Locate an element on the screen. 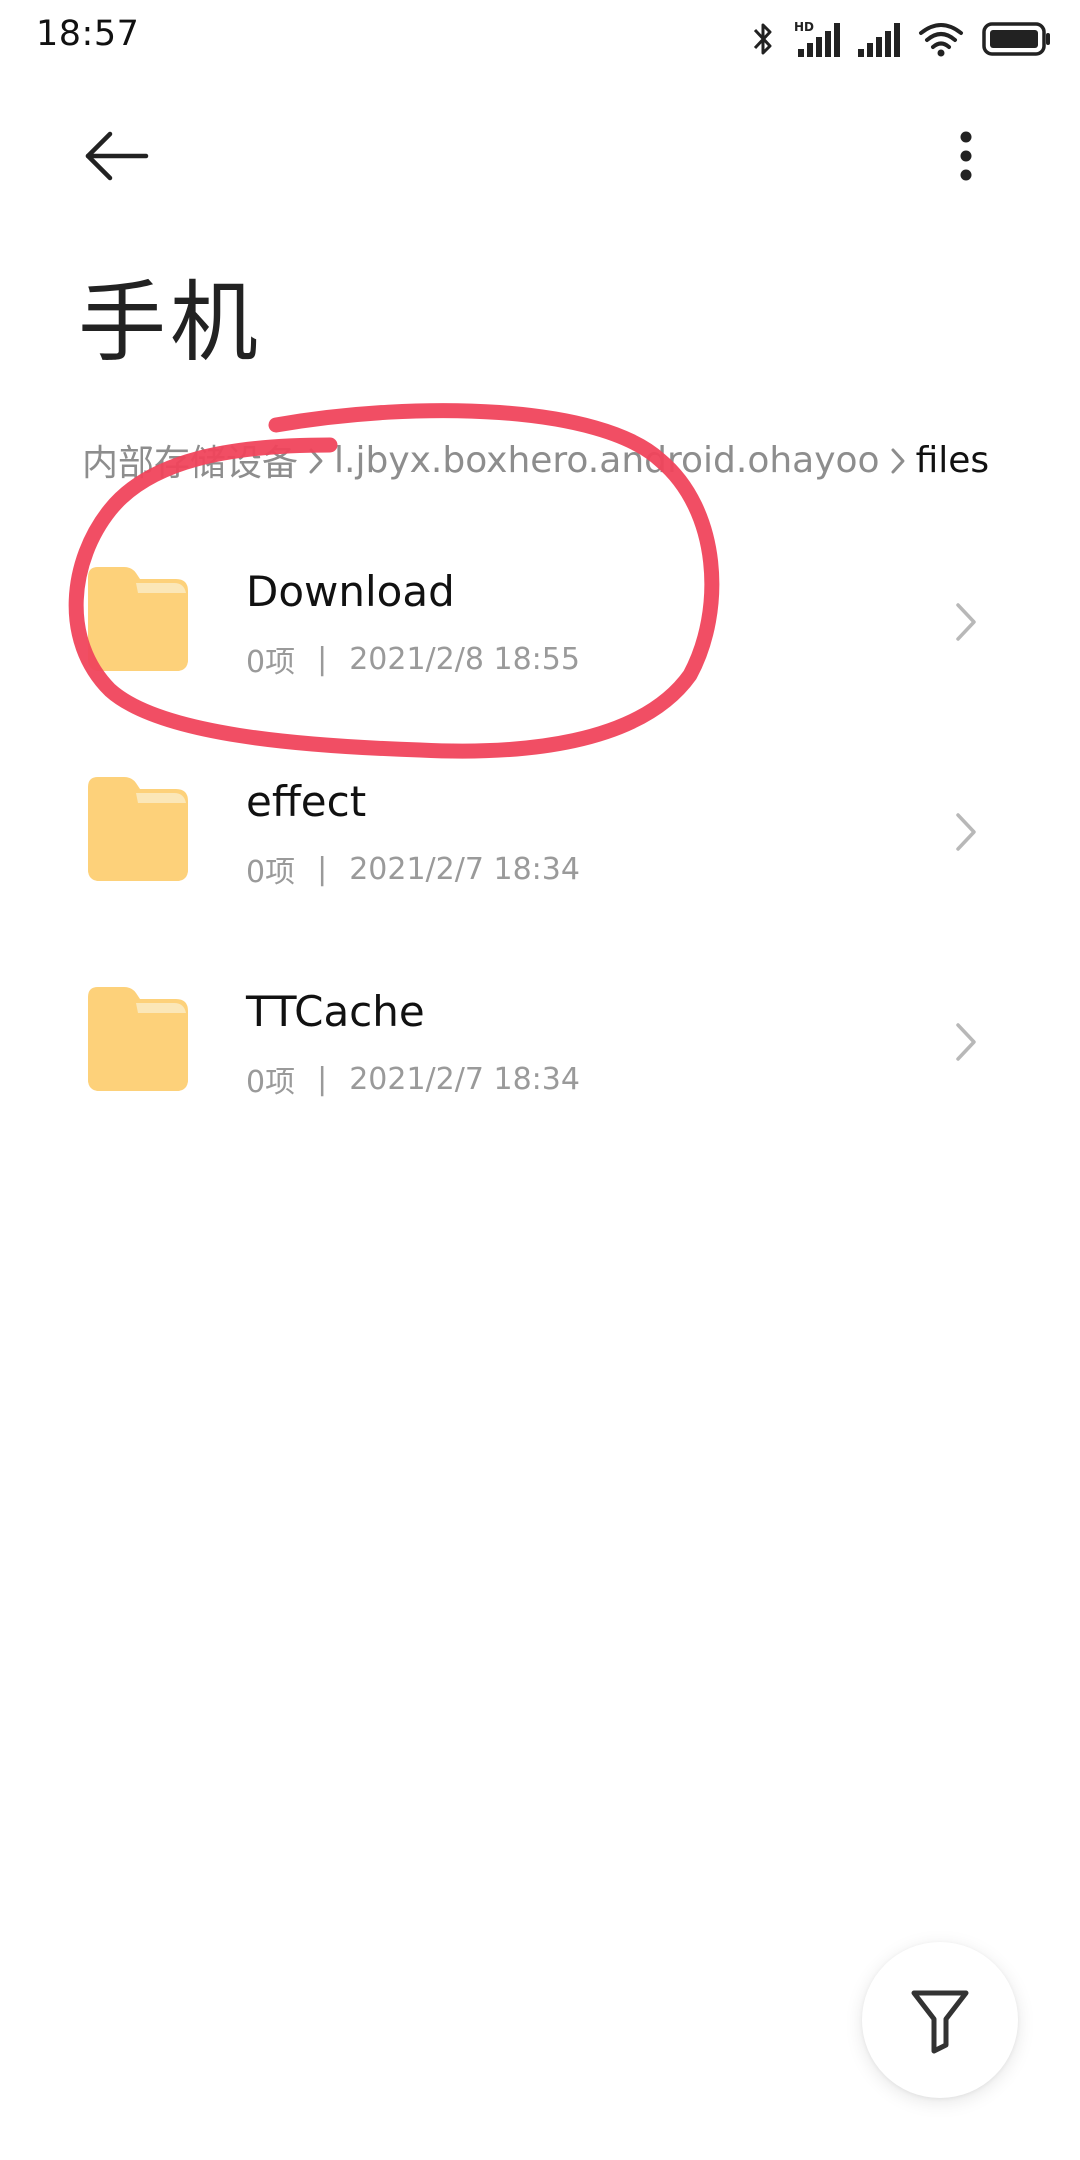 The height and width of the screenshot is (2160, 1080). wifi-icon is located at coordinates (941, 40).